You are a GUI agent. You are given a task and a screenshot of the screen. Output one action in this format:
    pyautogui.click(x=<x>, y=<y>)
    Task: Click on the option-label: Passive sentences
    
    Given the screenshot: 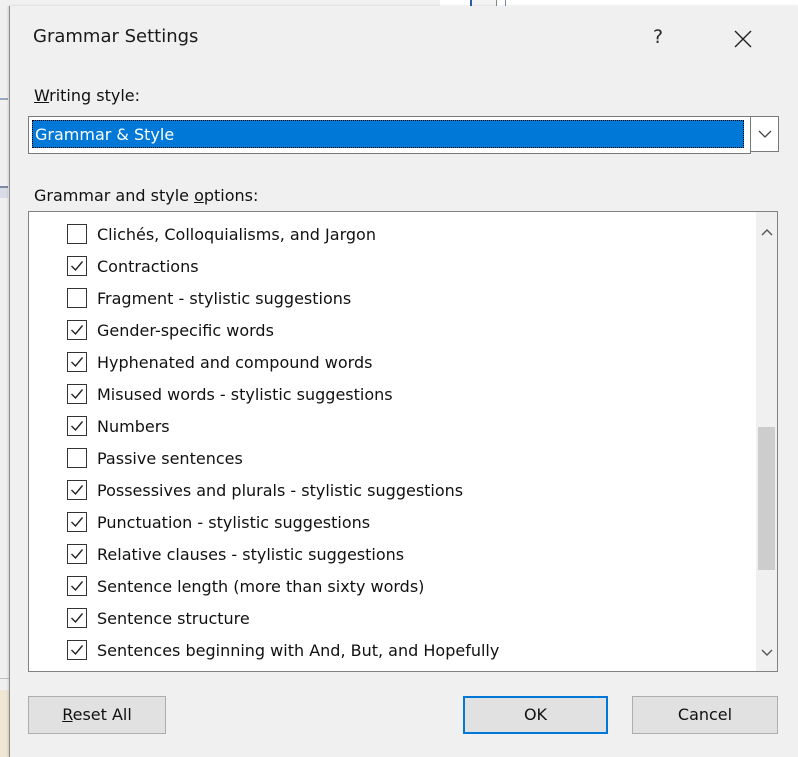 What is the action you would take?
    pyautogui.click(x=170, y=458)
    